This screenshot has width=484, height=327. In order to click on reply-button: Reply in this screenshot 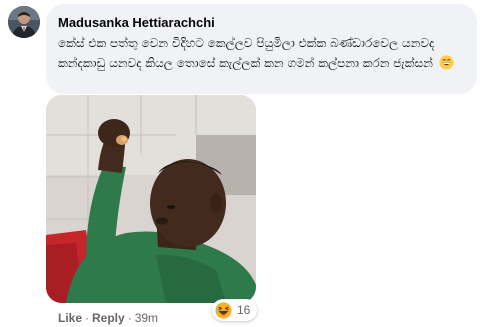, I will do `click(108, 318)`.